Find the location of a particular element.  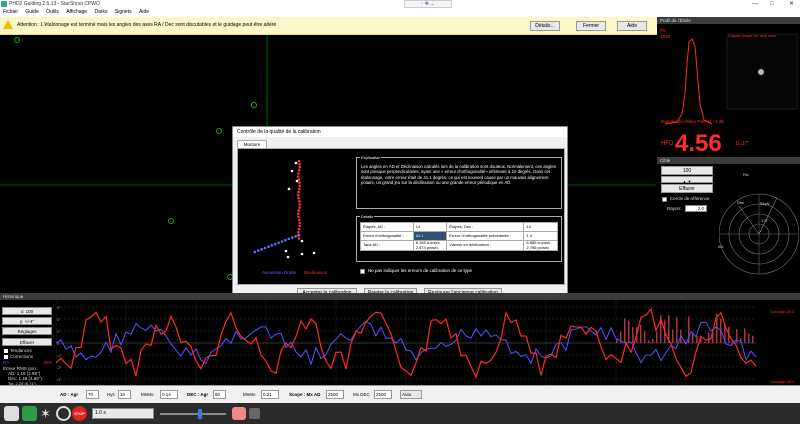

hfd-arcsec: 11.37" is located at coordinates (742, 144).